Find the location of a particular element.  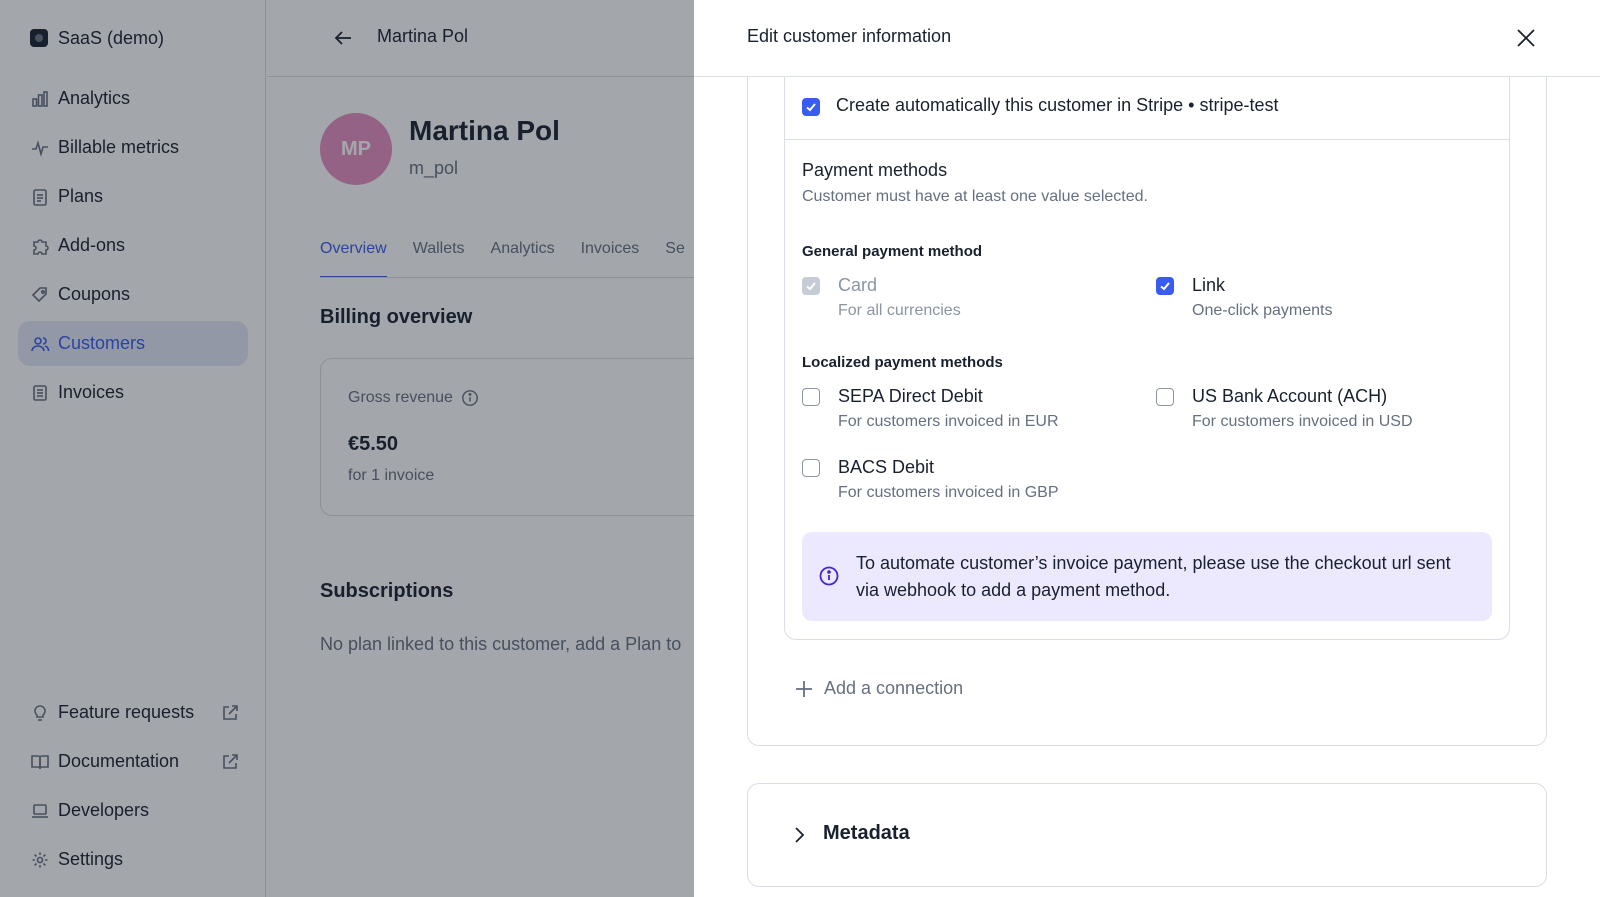

localized-payment-label: Localized payment methods is located at coordinates (902, 362).